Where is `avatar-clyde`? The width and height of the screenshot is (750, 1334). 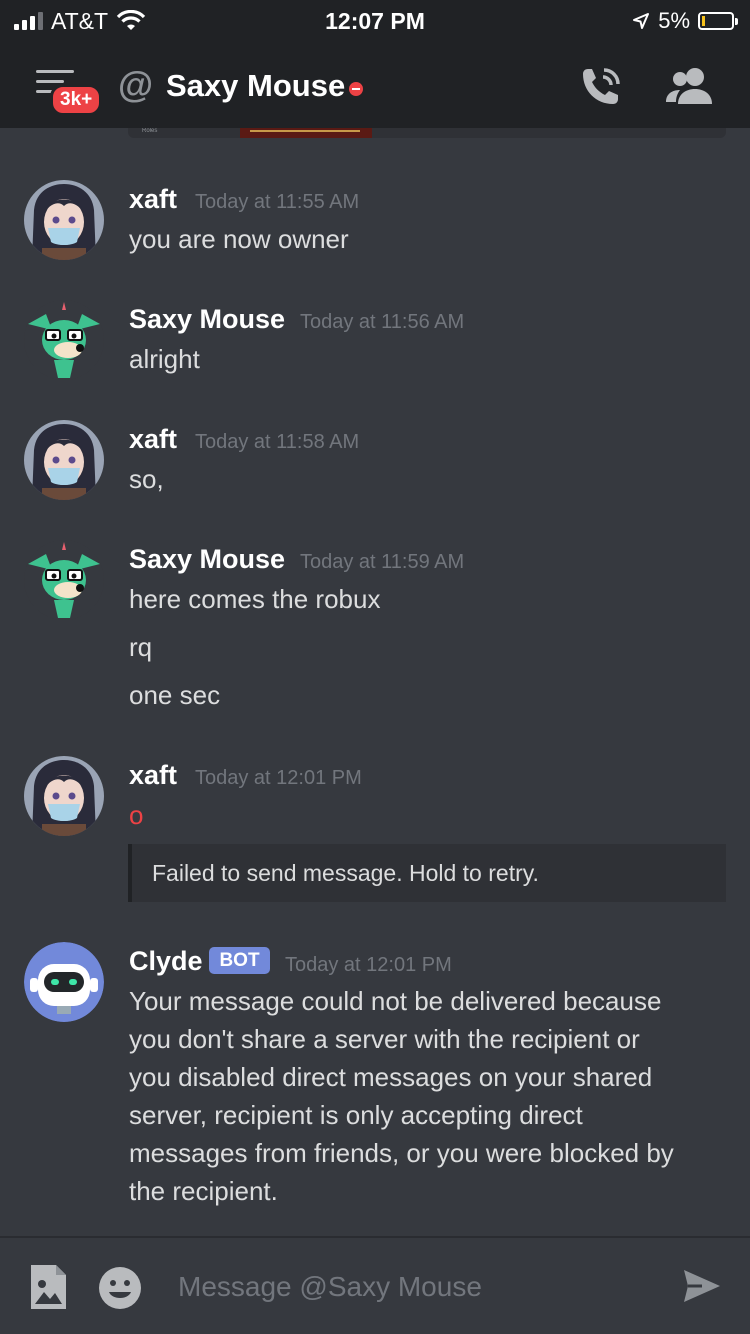
avatar-clyde is located at coordinates (64, 982).